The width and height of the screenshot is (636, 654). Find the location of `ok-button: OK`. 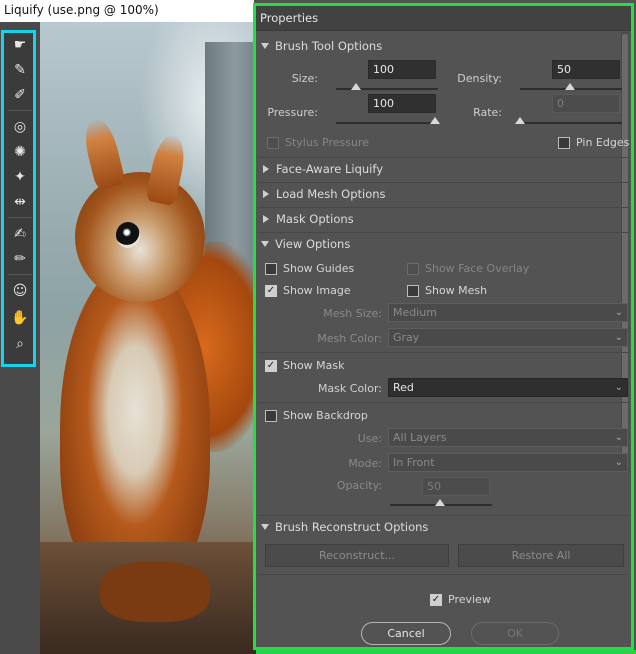

ok-button: OK is located at coordinates (515, 633).